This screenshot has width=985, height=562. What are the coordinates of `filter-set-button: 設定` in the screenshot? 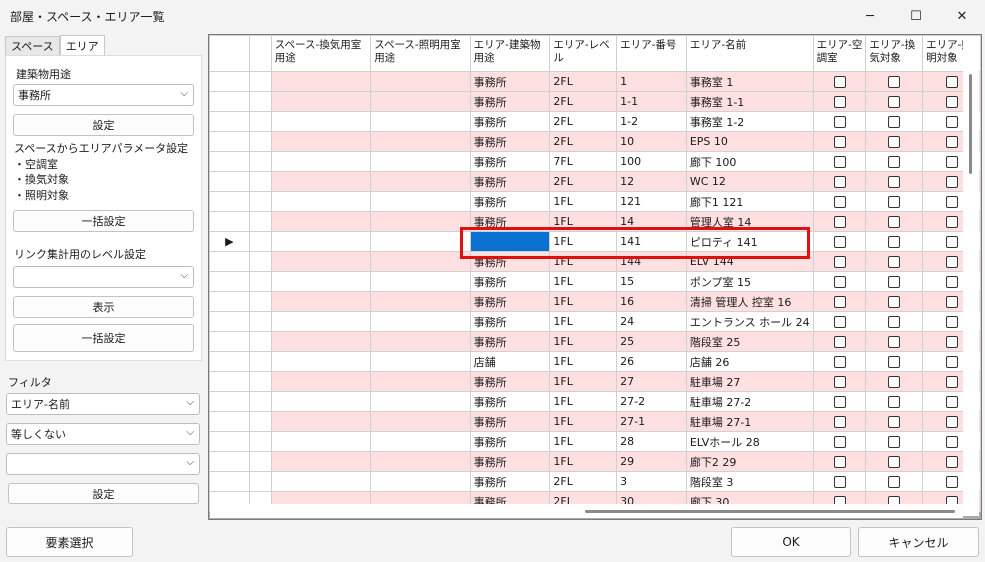 It's located at (103, 493).